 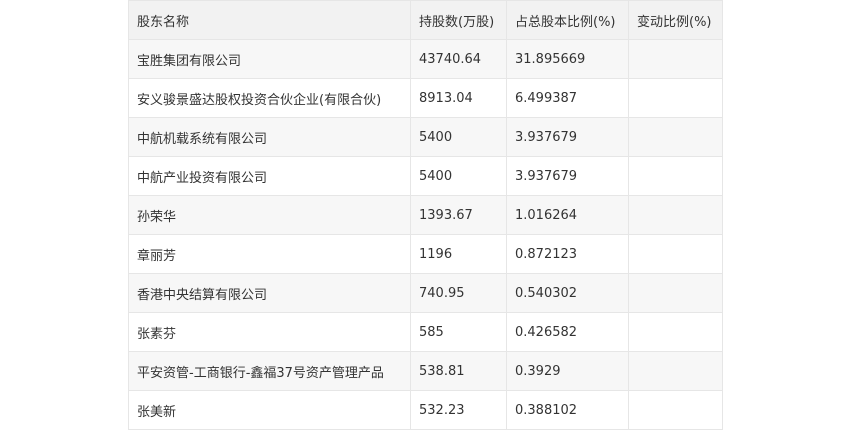 I want to click on table-row: 张素芬 585 0.426582, so click(x=425, y=332).